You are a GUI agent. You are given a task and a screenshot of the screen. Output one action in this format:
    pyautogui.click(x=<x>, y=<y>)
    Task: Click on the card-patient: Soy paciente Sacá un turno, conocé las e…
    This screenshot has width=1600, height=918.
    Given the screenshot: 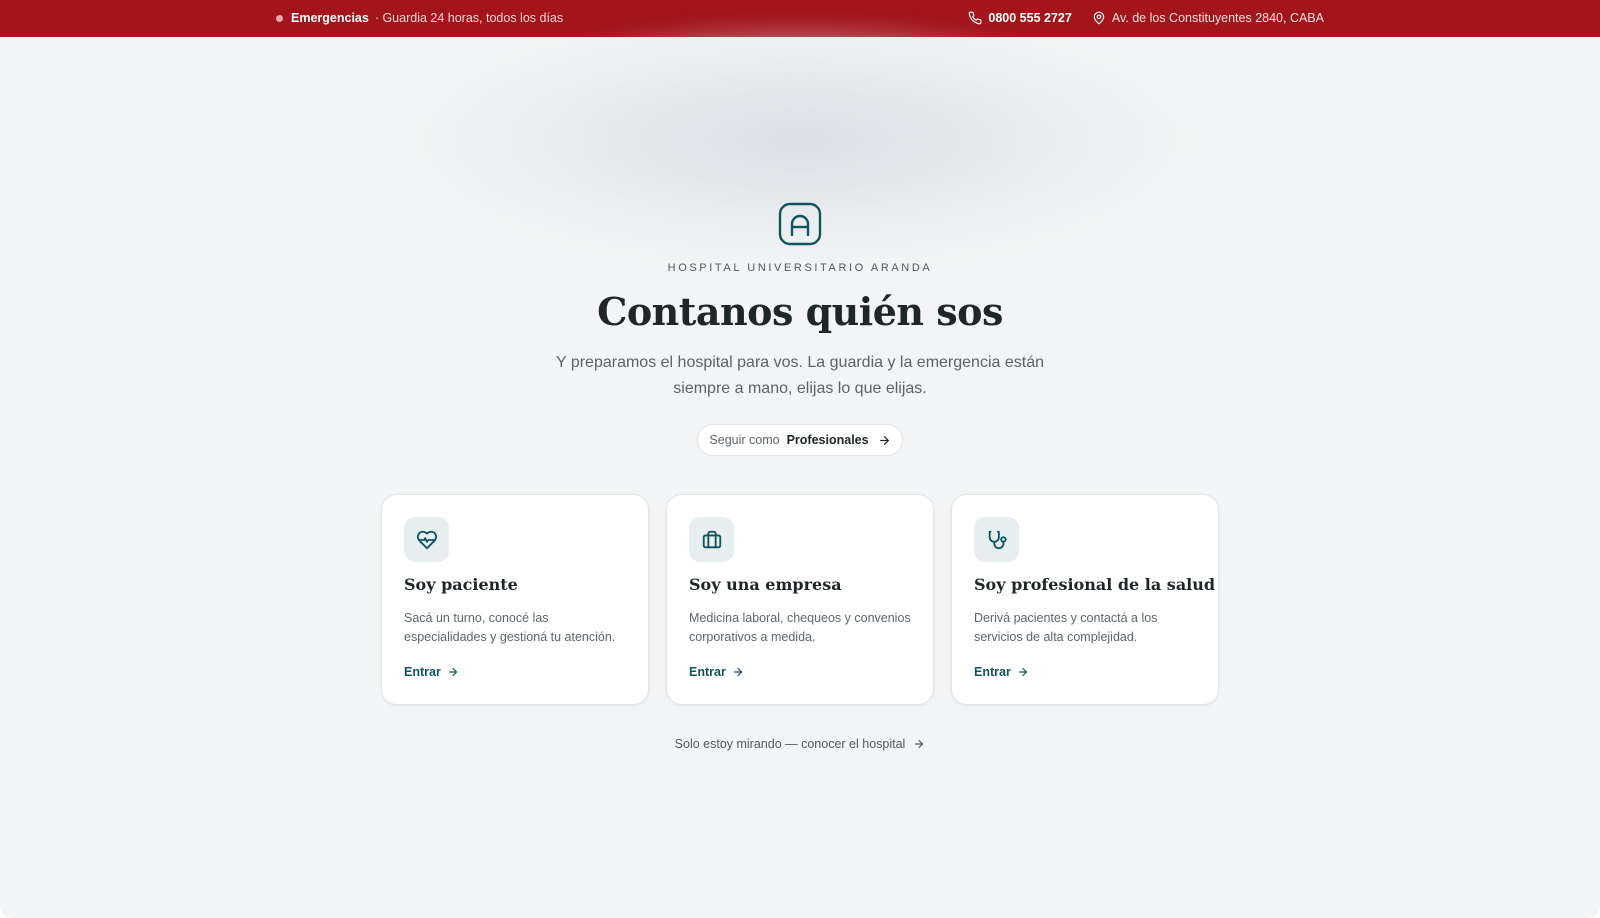 What is the action you would take?
    pyautogui.click(x=515, y=599)
    